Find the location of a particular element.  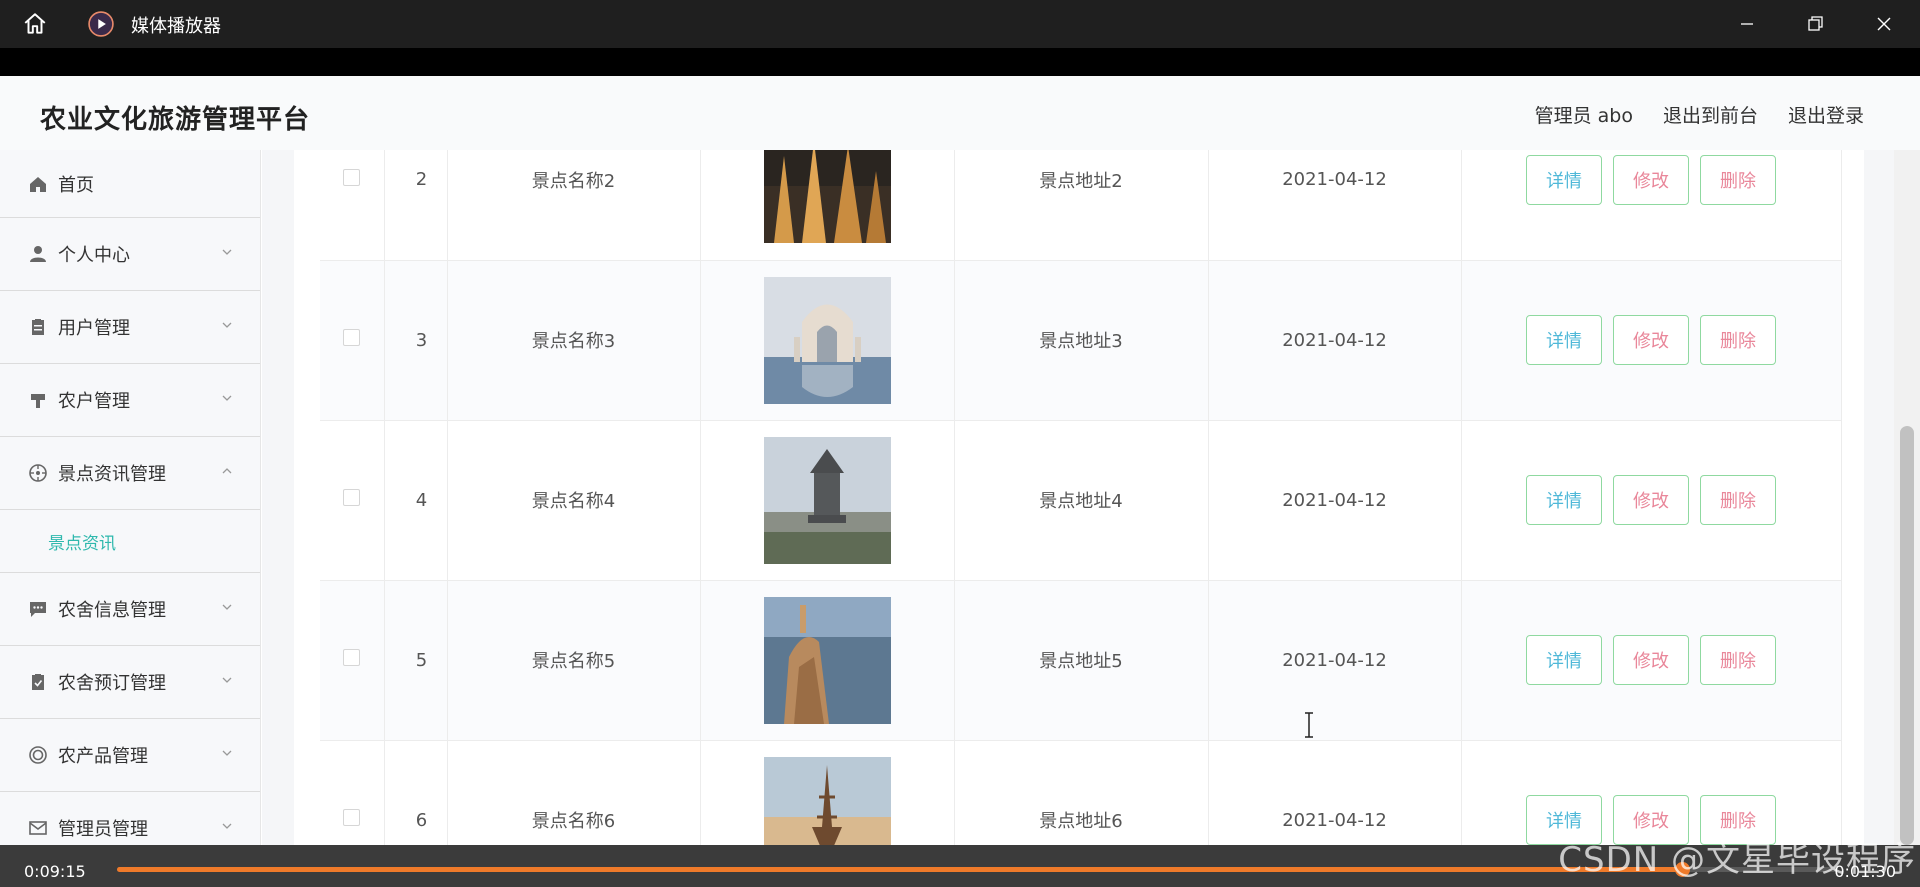

table-row: 6 景点名称6 景点地址6 2021-04-12 详情 修改 删除 is located at coordinates (1081, 793).